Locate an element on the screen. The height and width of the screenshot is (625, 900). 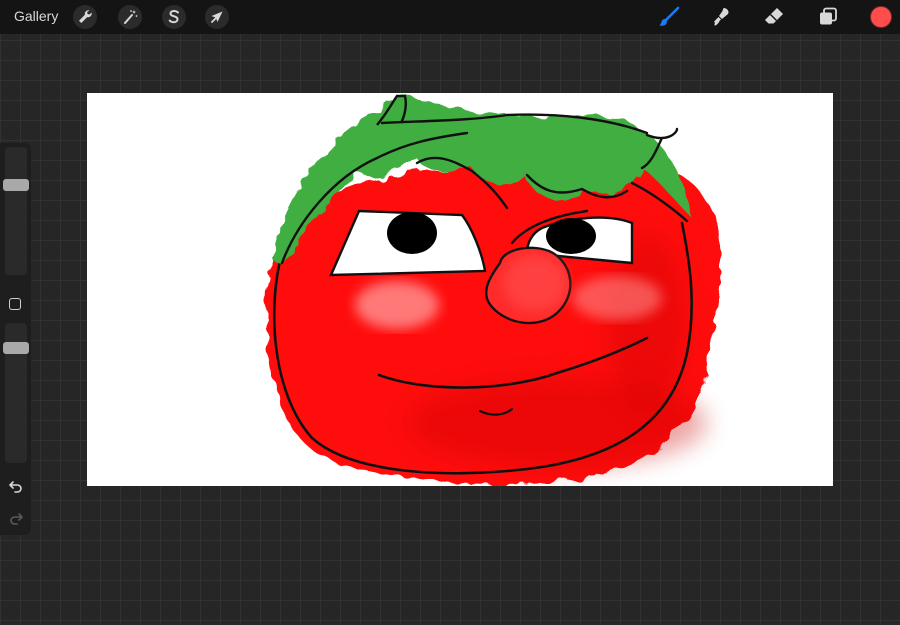
modify-button is located at coordinates (15, 304).